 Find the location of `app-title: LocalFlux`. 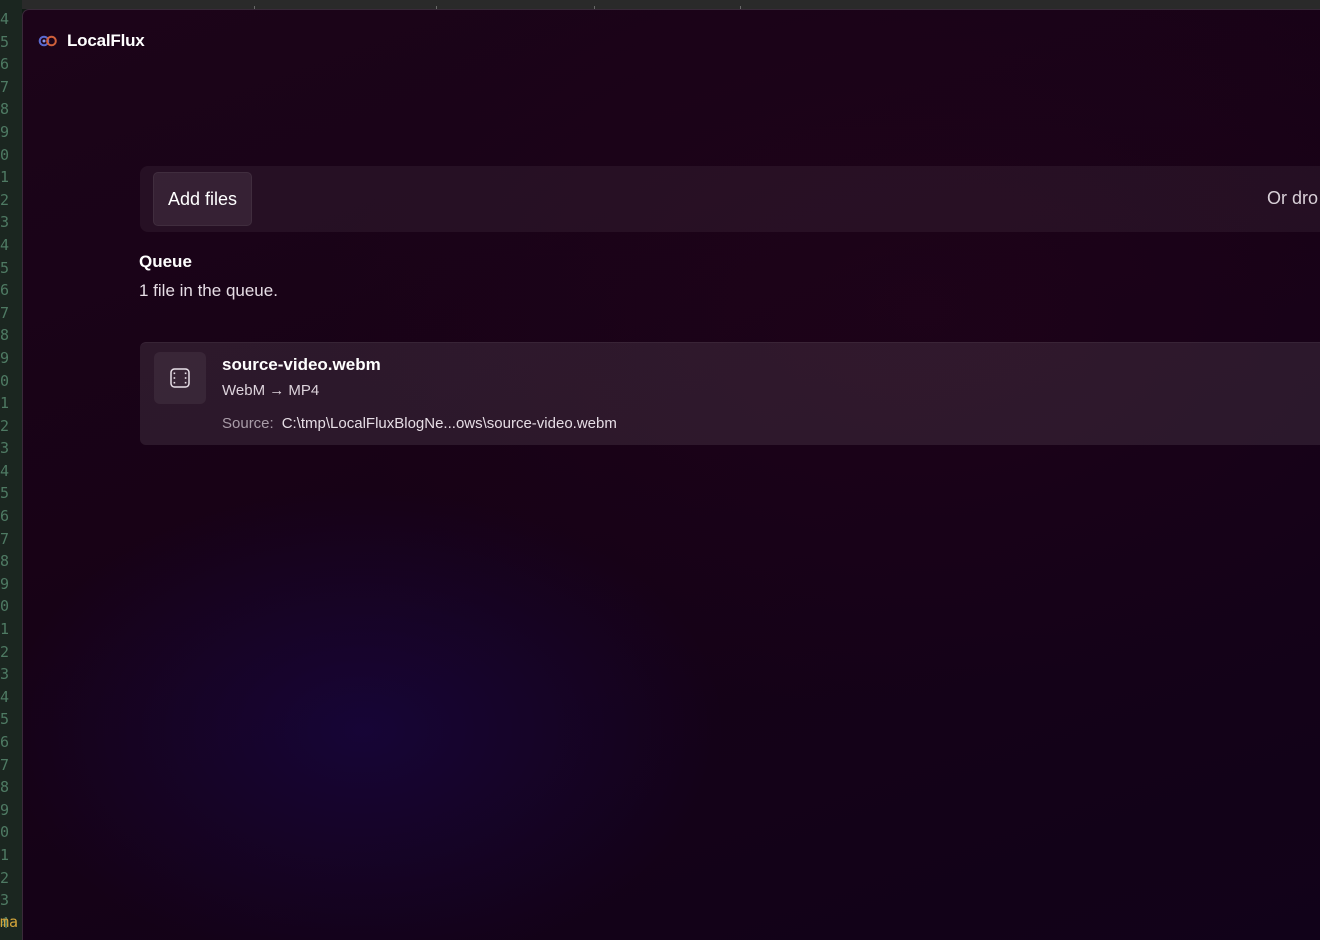

app-title: LocalFlux is located at coordinates (106, 40).